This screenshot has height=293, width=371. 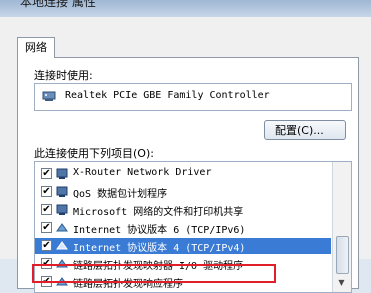 I want to click on items-label: 此连接使用下列项目(O):, so click(x=94, y=153).